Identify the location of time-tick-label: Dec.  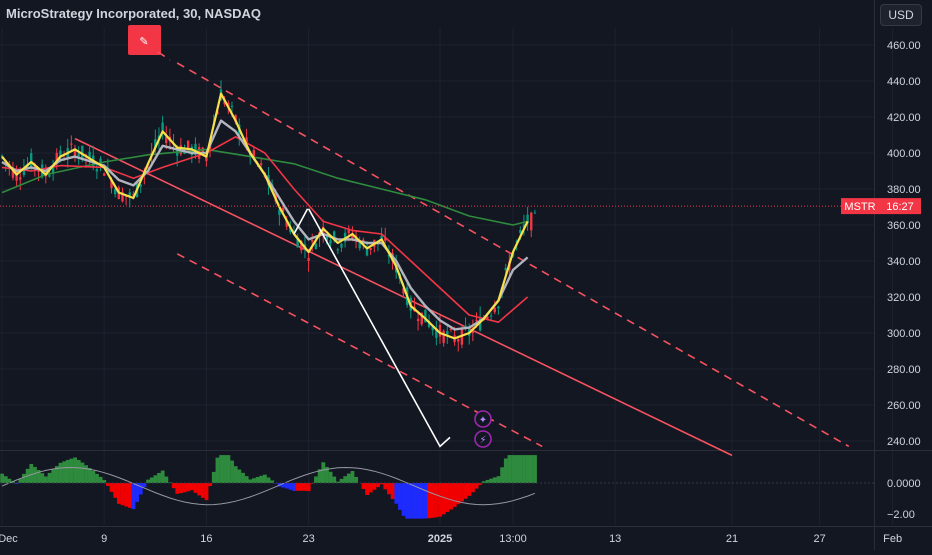
(9, 539).